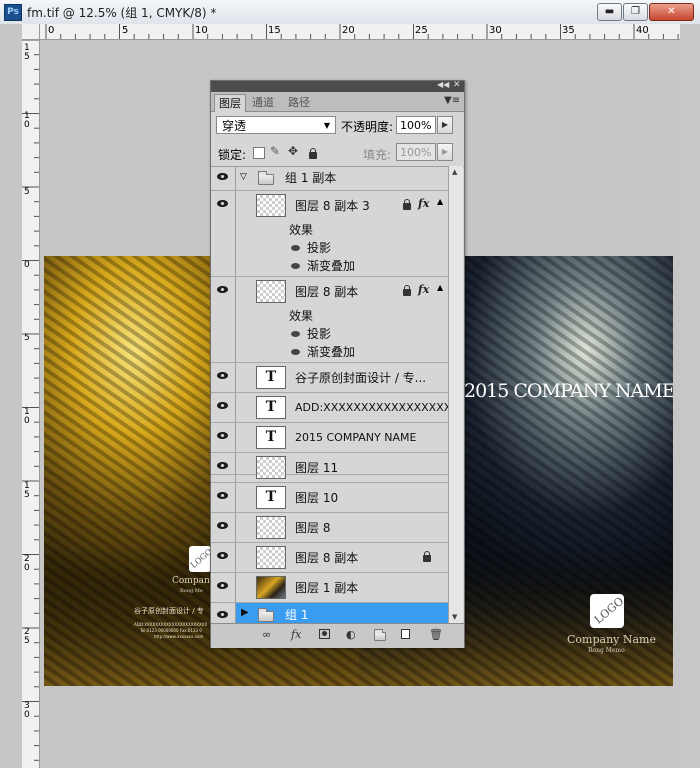 The height and width of the screenshot is (768, 700). What do you see at coordinates (31, 32) in the screenshot?
I see `ruler-origin-corner` at bounding box center [31, 32].